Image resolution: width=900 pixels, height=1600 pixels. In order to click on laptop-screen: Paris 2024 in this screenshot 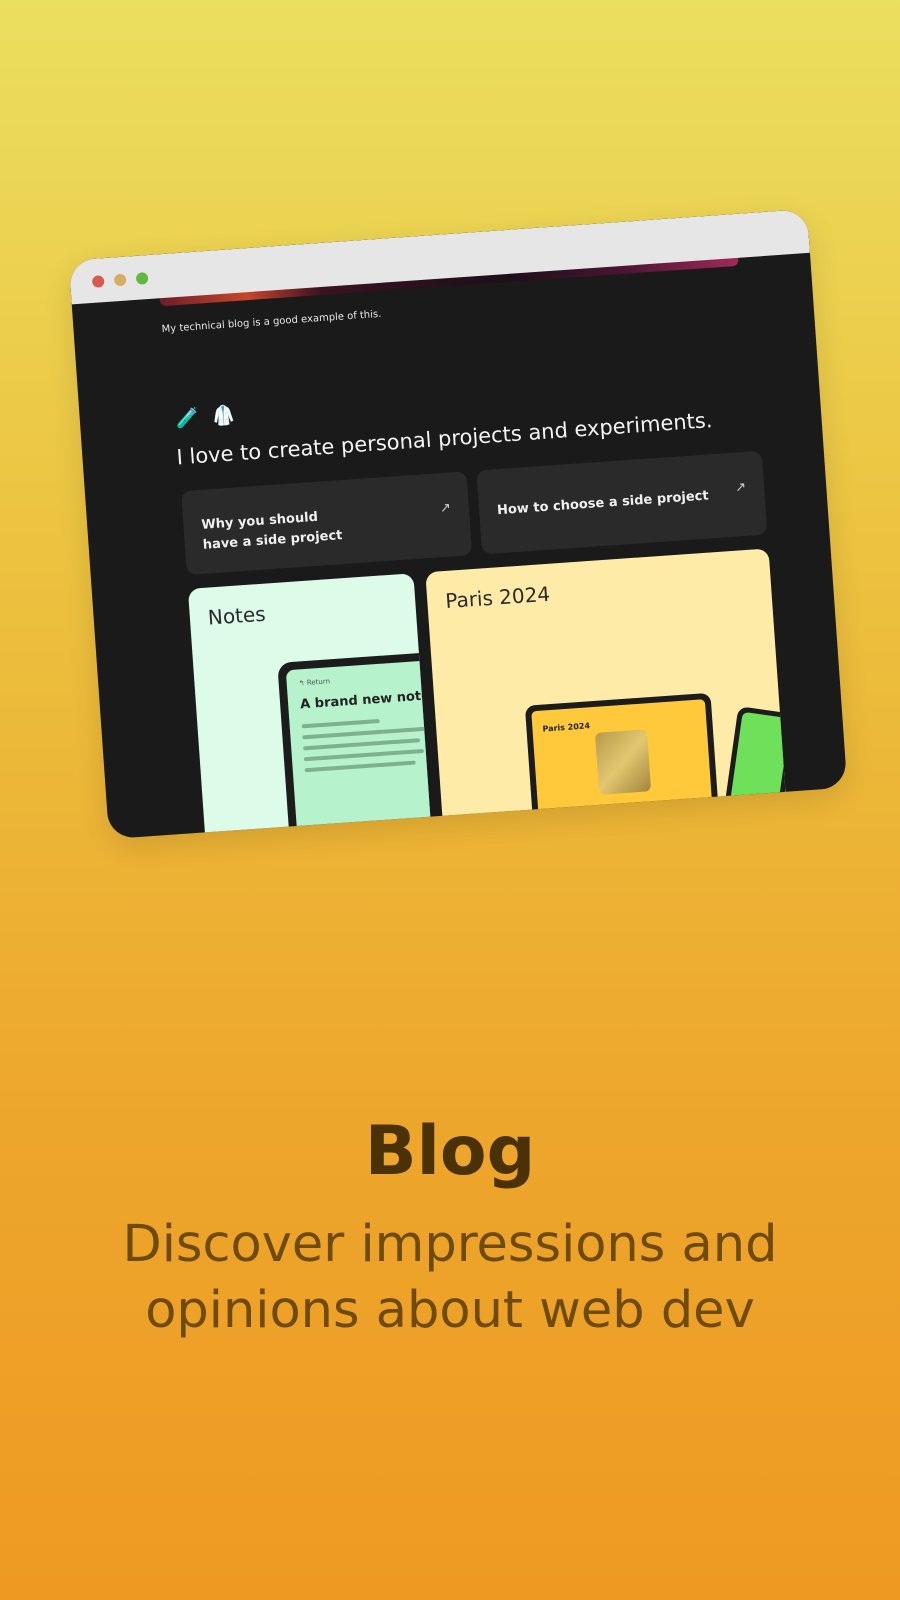, I will do `click(623, 769)`.